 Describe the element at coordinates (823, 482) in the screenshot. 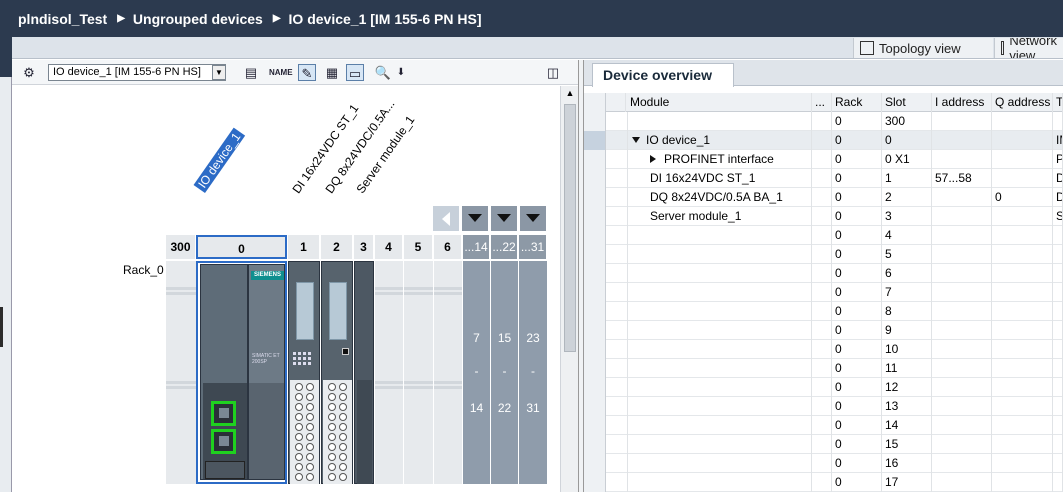

I see `table-row: 0 17` at that location.